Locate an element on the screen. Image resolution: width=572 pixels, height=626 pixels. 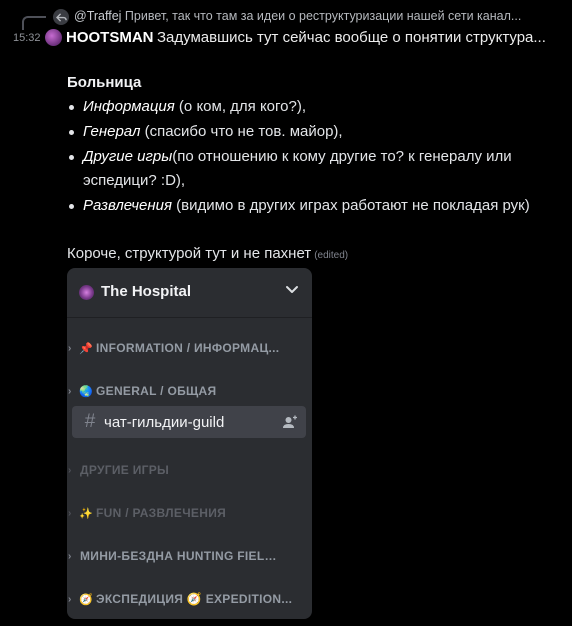
edited-label: (edited) is located at coordinates (331, 255).